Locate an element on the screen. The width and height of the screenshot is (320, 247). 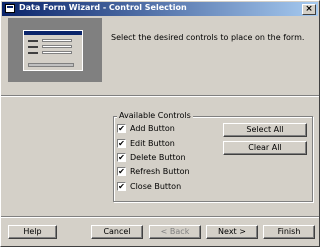
checkbox-refresh-button: ✔ Refresh Button is located at coordinates (153, 172).